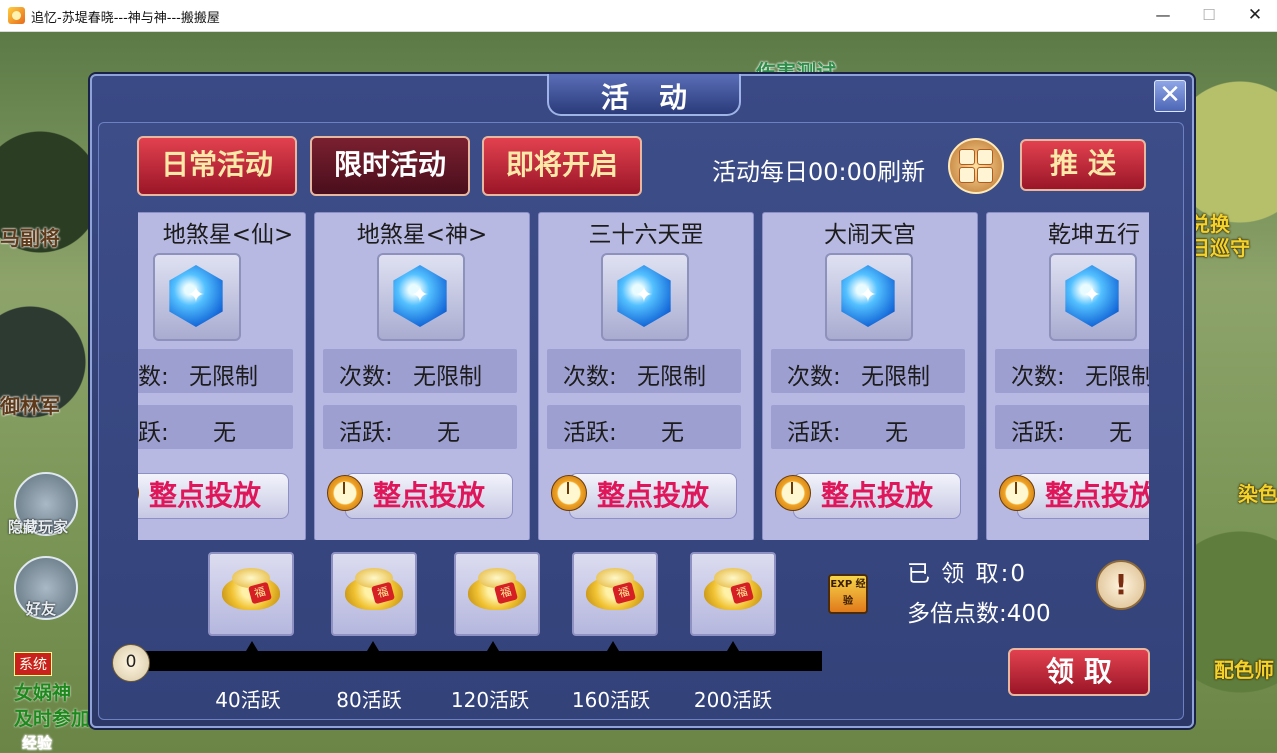 The width and height of the screenshot is (1277, 753). What do you see at coordinates (967, 574) in the screenshot?
I see `claimed-count: 已 领 取:0` at bounding box center [967, 574].